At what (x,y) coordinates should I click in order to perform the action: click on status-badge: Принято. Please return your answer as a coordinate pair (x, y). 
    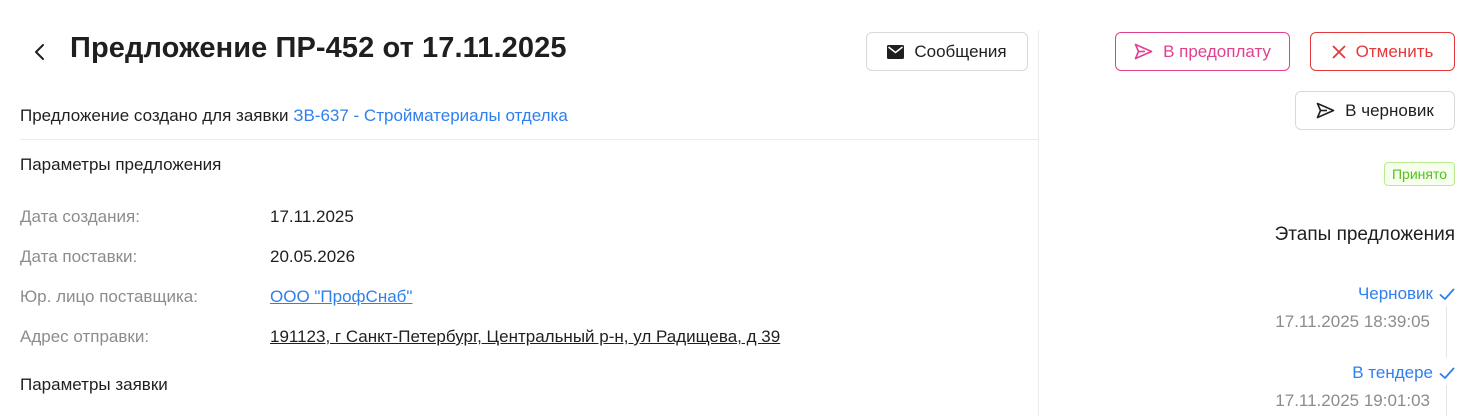
    Looking at the image, I should click on (1419, 174).